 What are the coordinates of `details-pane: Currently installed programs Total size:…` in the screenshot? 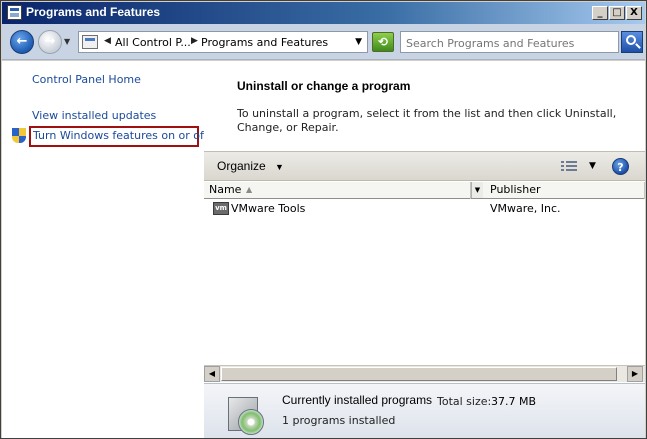 It's located at (424, 410).